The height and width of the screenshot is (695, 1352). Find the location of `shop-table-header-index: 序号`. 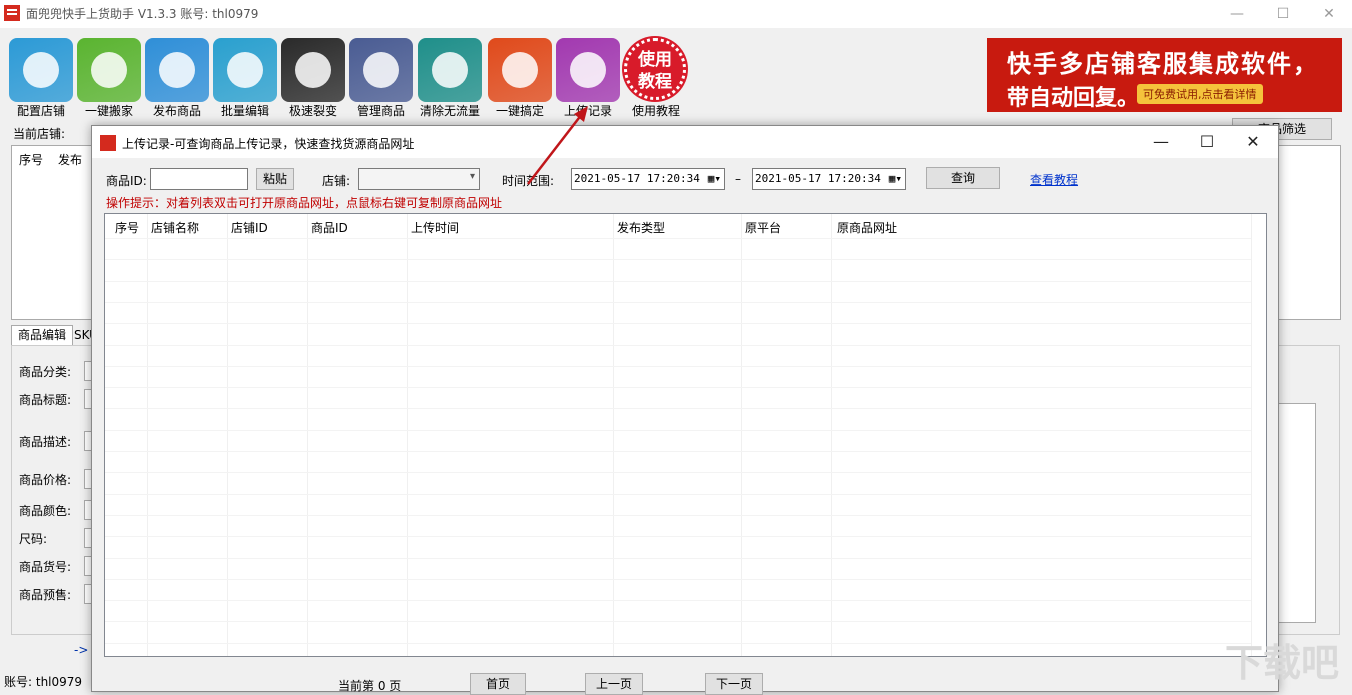

shop-table-header-index: 序号 is located at coordinates (31, 160).